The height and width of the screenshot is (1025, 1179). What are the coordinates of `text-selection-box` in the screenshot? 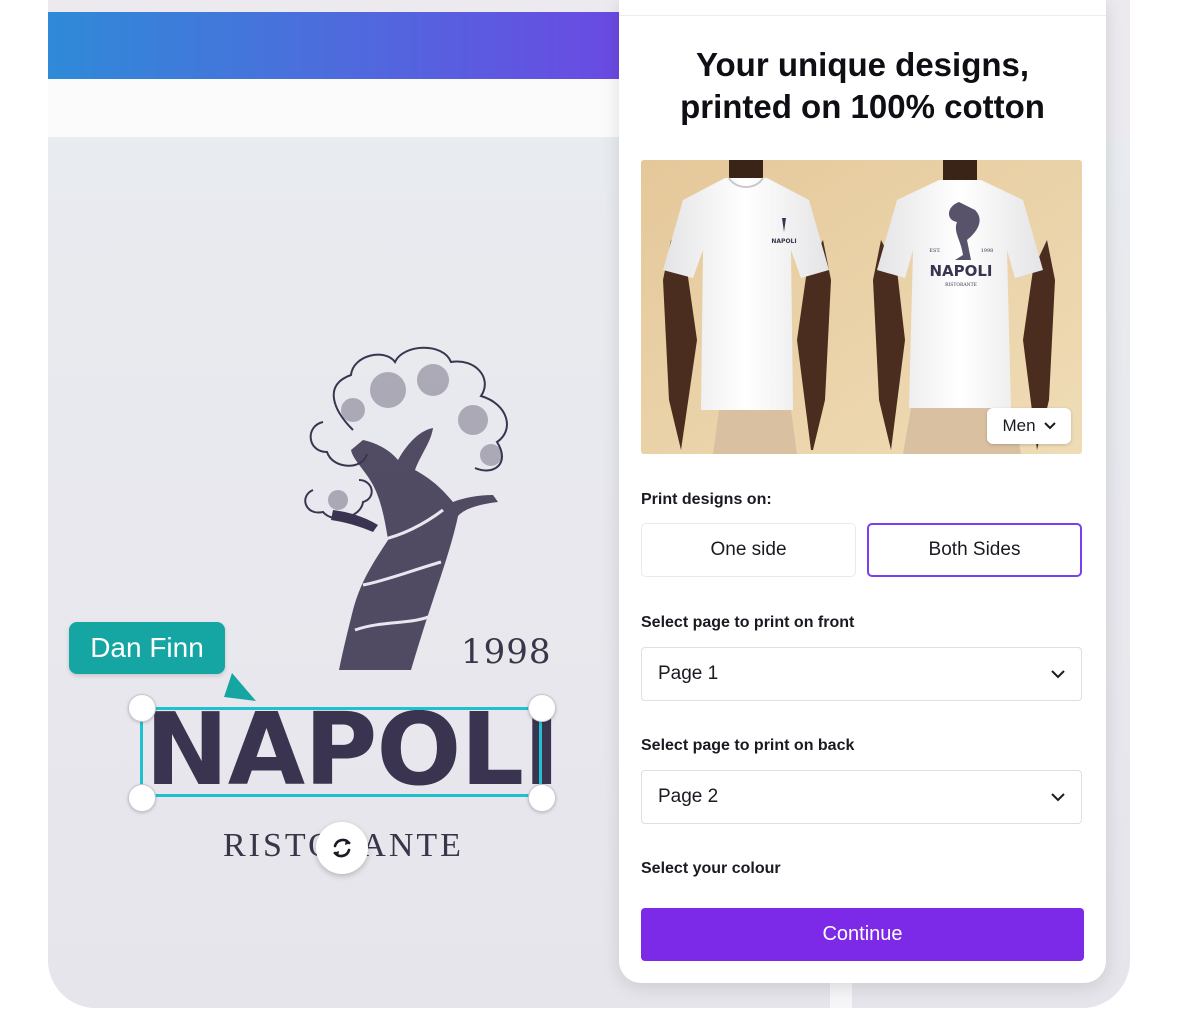 It's located at (341, 752).